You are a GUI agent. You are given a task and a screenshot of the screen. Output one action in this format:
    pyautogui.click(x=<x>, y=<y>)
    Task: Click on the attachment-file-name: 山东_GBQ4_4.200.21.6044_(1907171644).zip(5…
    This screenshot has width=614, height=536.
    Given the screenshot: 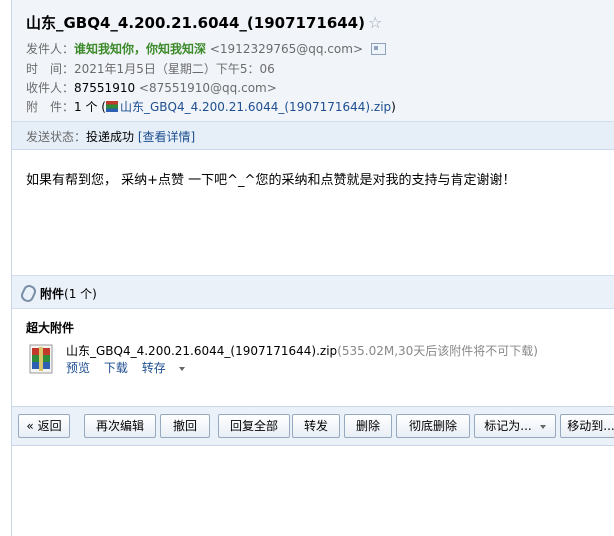 What is the action you would take?
    pyautogui.click(x=302, y=350)
    